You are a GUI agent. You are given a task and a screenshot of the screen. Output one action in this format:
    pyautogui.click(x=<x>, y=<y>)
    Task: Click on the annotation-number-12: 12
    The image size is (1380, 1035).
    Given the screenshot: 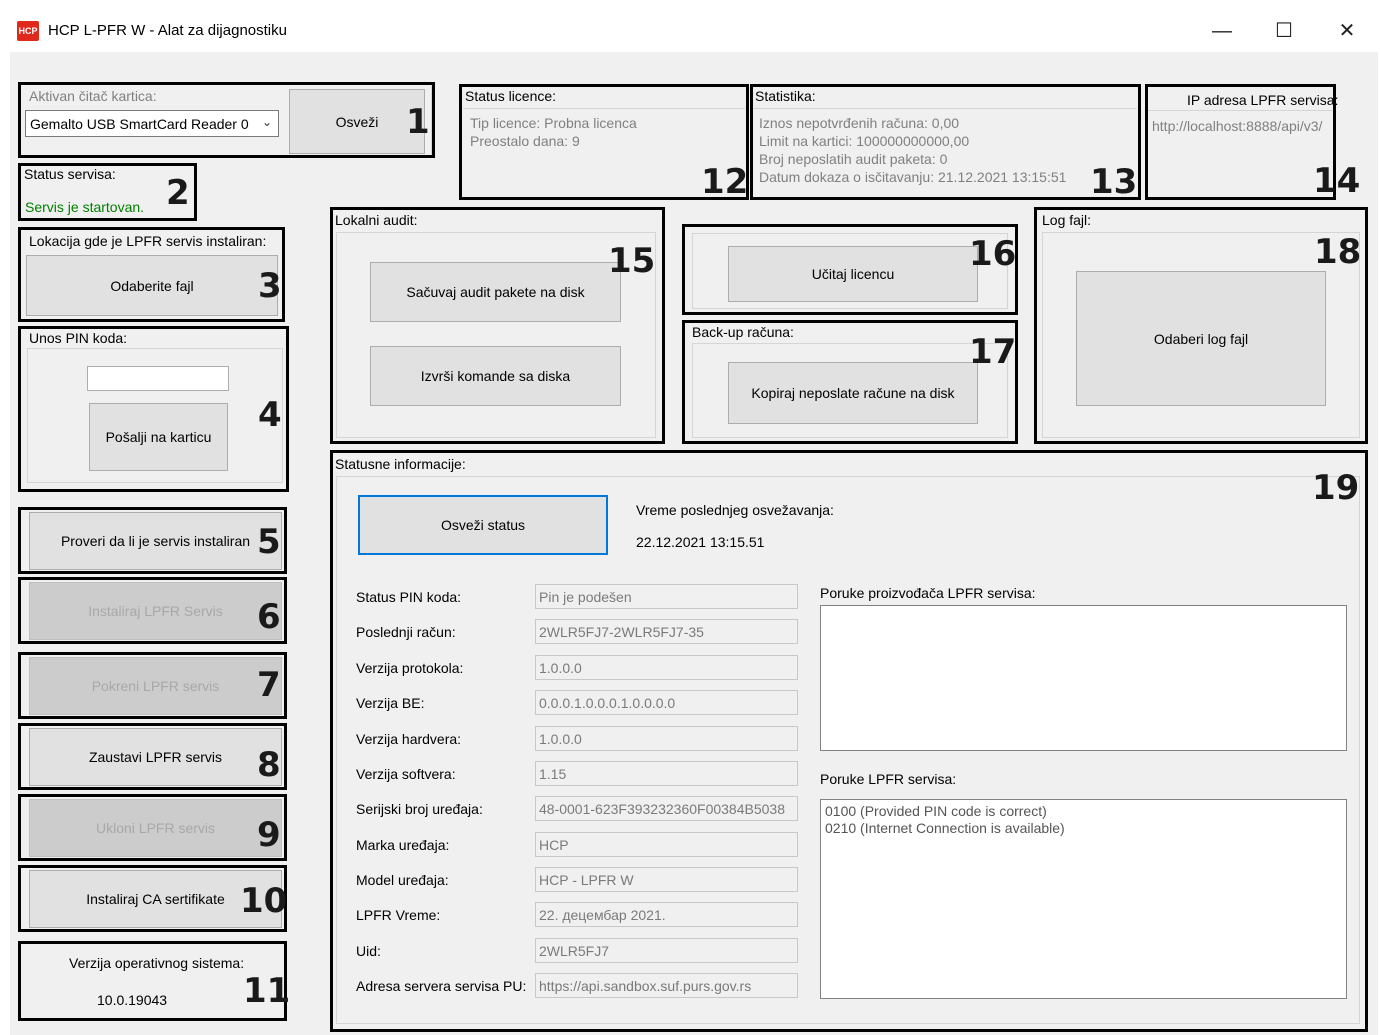 What is the action you would take?
    pyautogui.click(x=725, y=182)
    